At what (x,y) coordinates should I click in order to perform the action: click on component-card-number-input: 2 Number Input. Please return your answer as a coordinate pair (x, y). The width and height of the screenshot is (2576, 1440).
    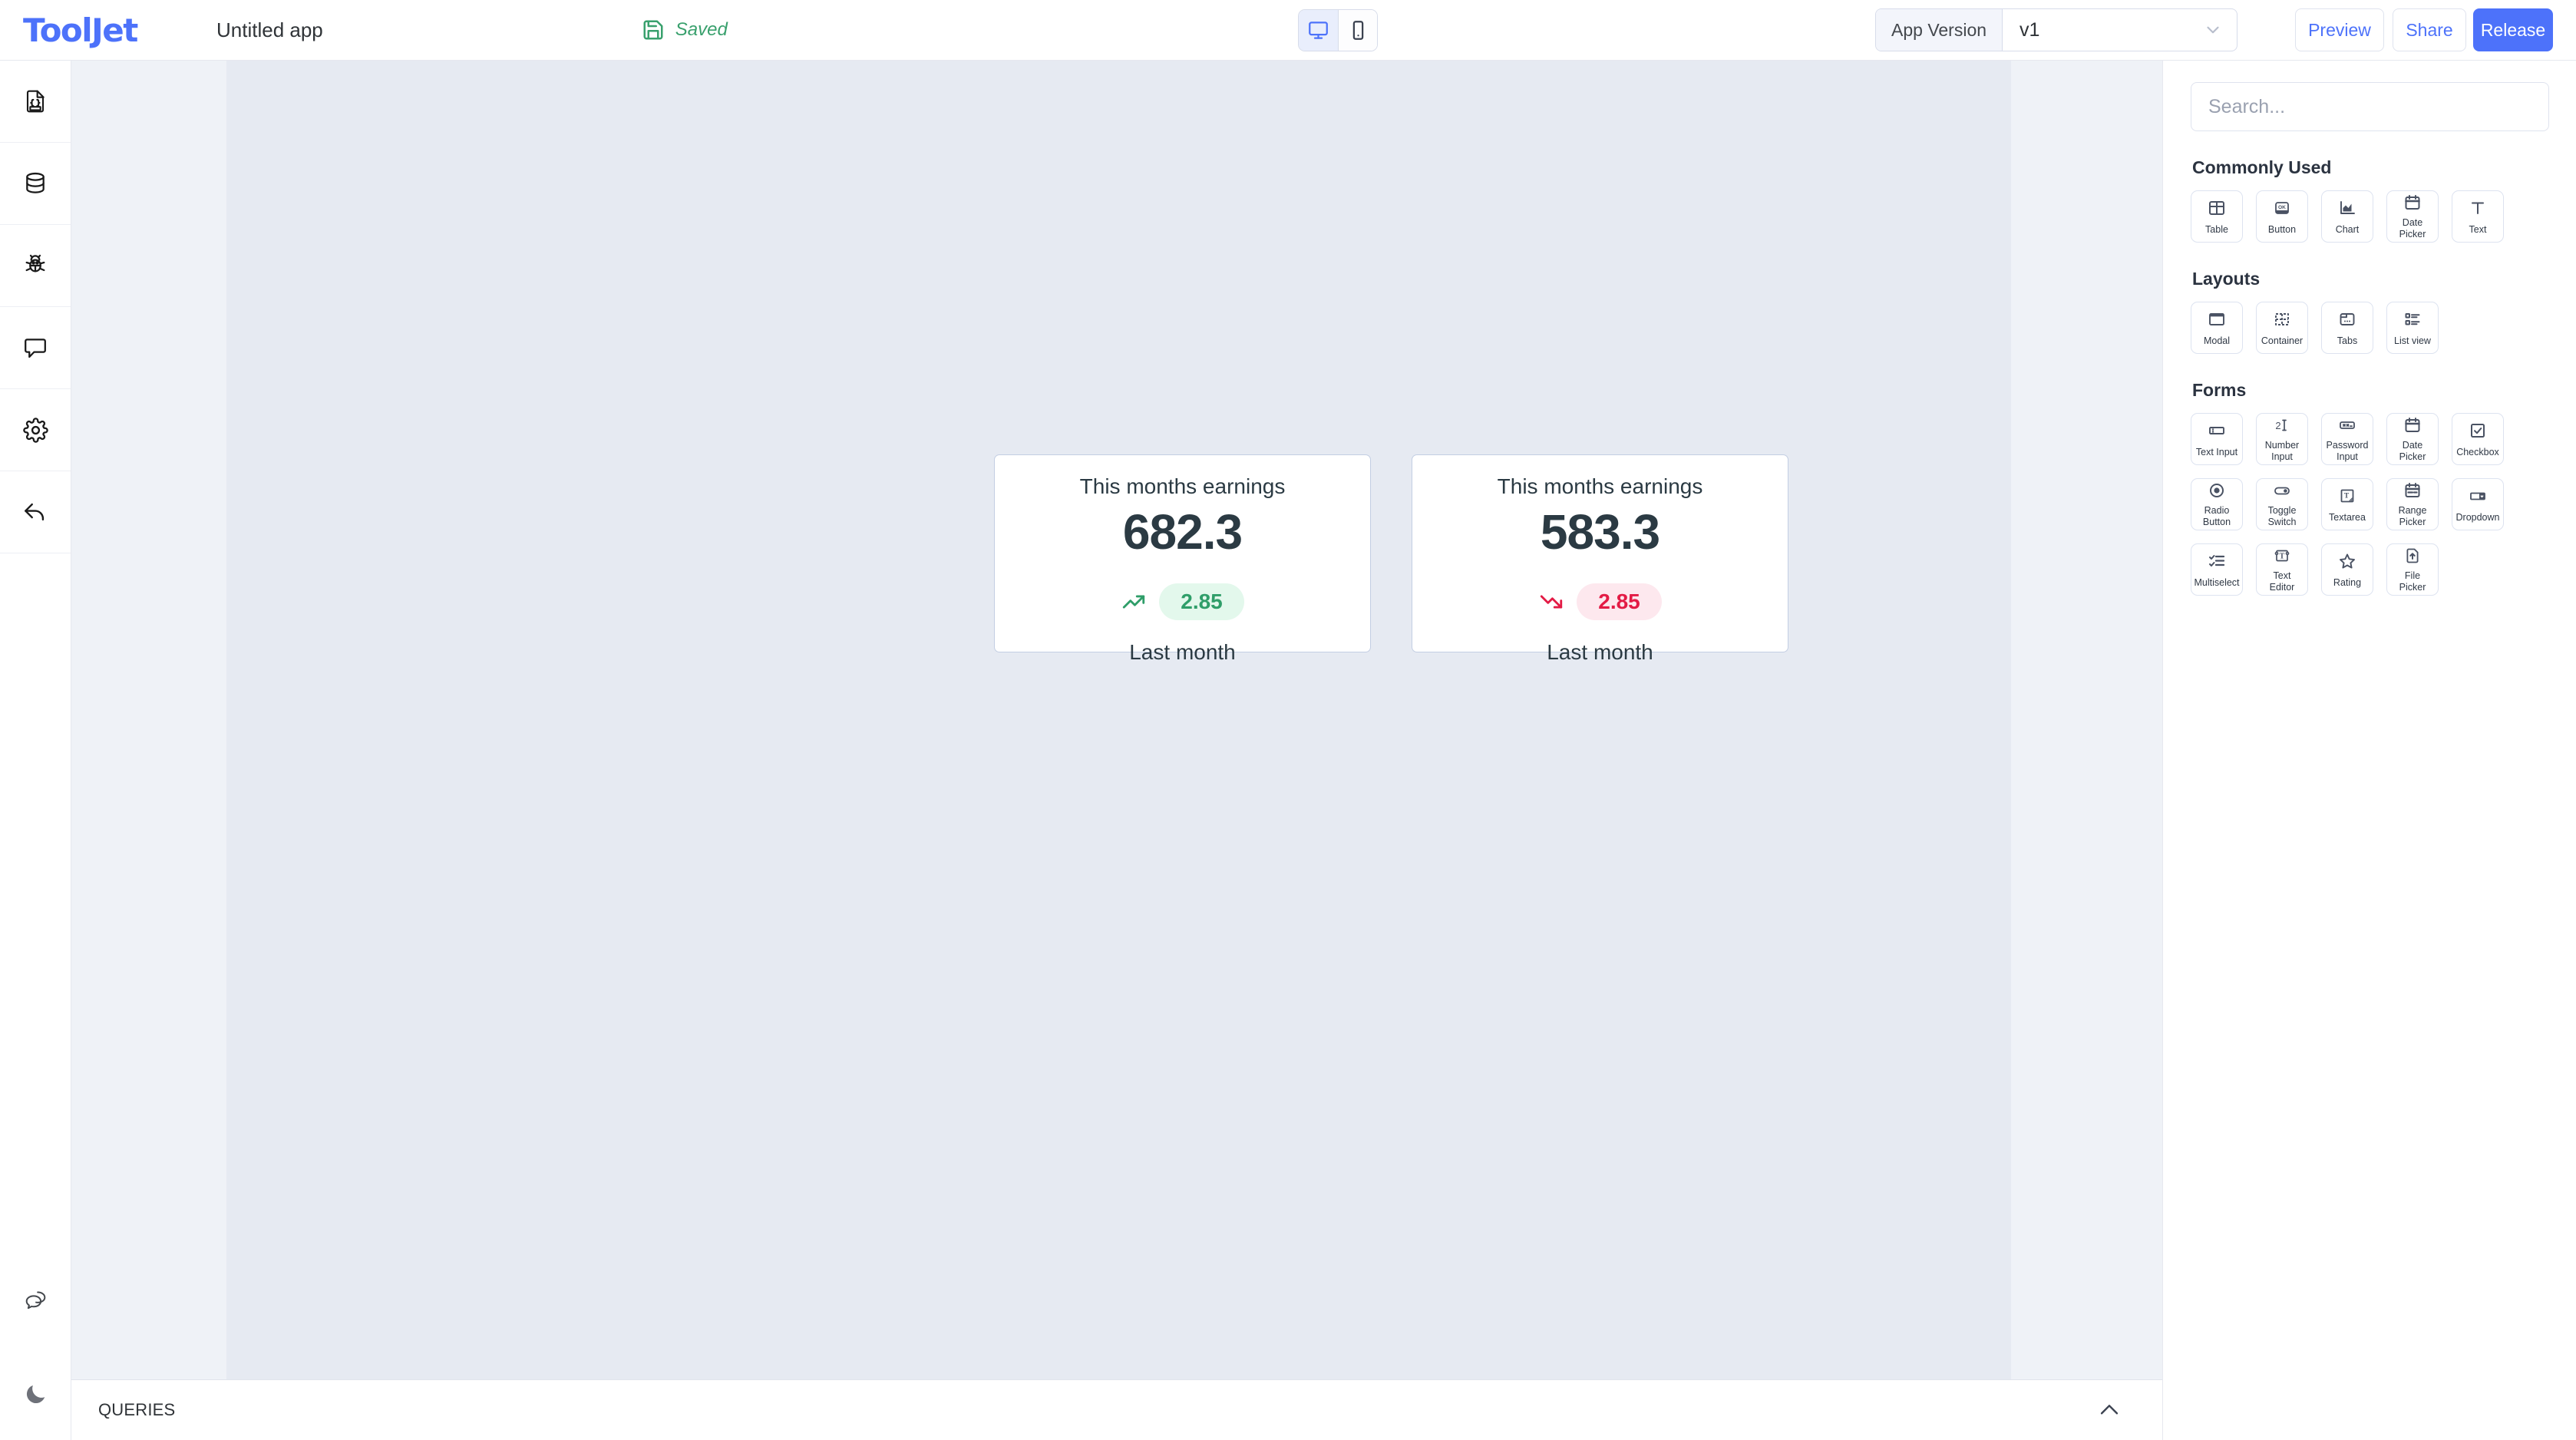
    Looking at the image, I should click on (2282, 439).